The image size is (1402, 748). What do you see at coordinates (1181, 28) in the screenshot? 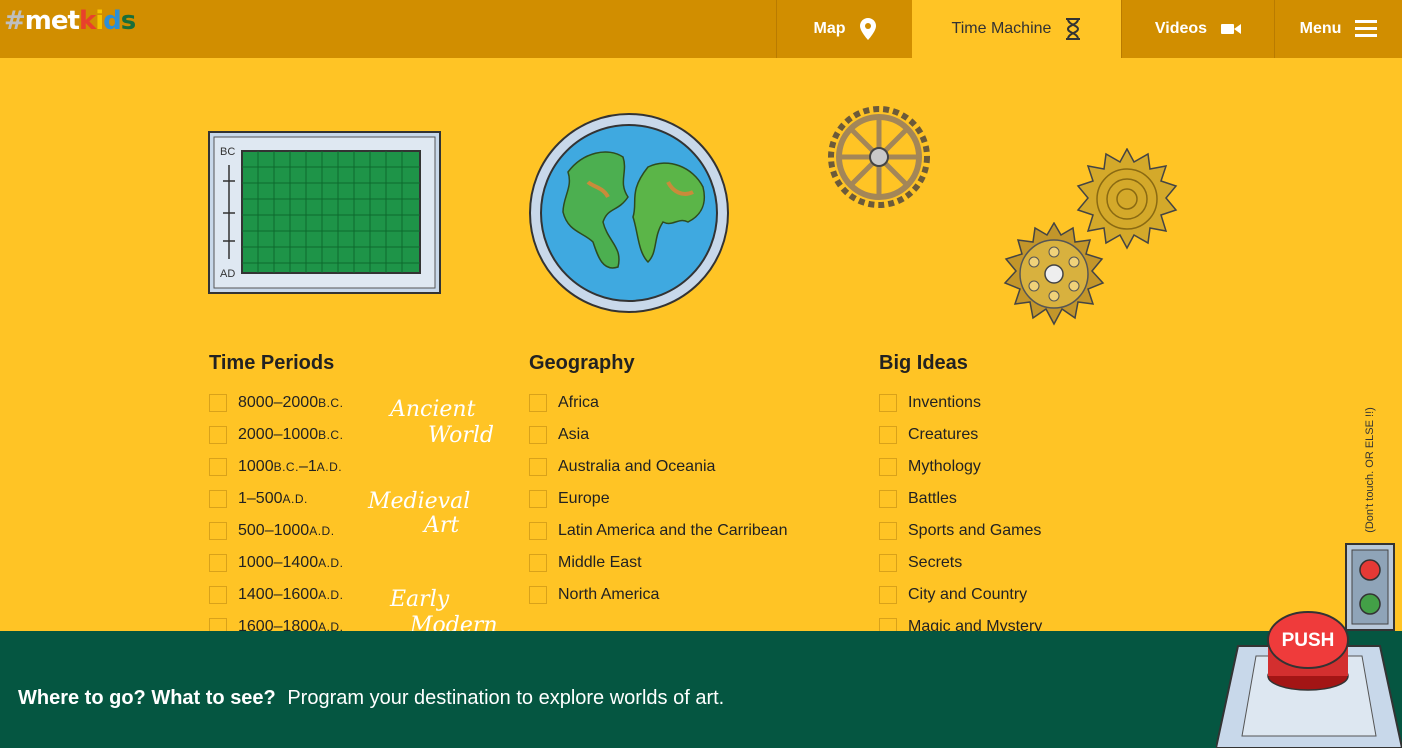
I see `nav-videos-label: Videos` at bounding box center [1181, 28].